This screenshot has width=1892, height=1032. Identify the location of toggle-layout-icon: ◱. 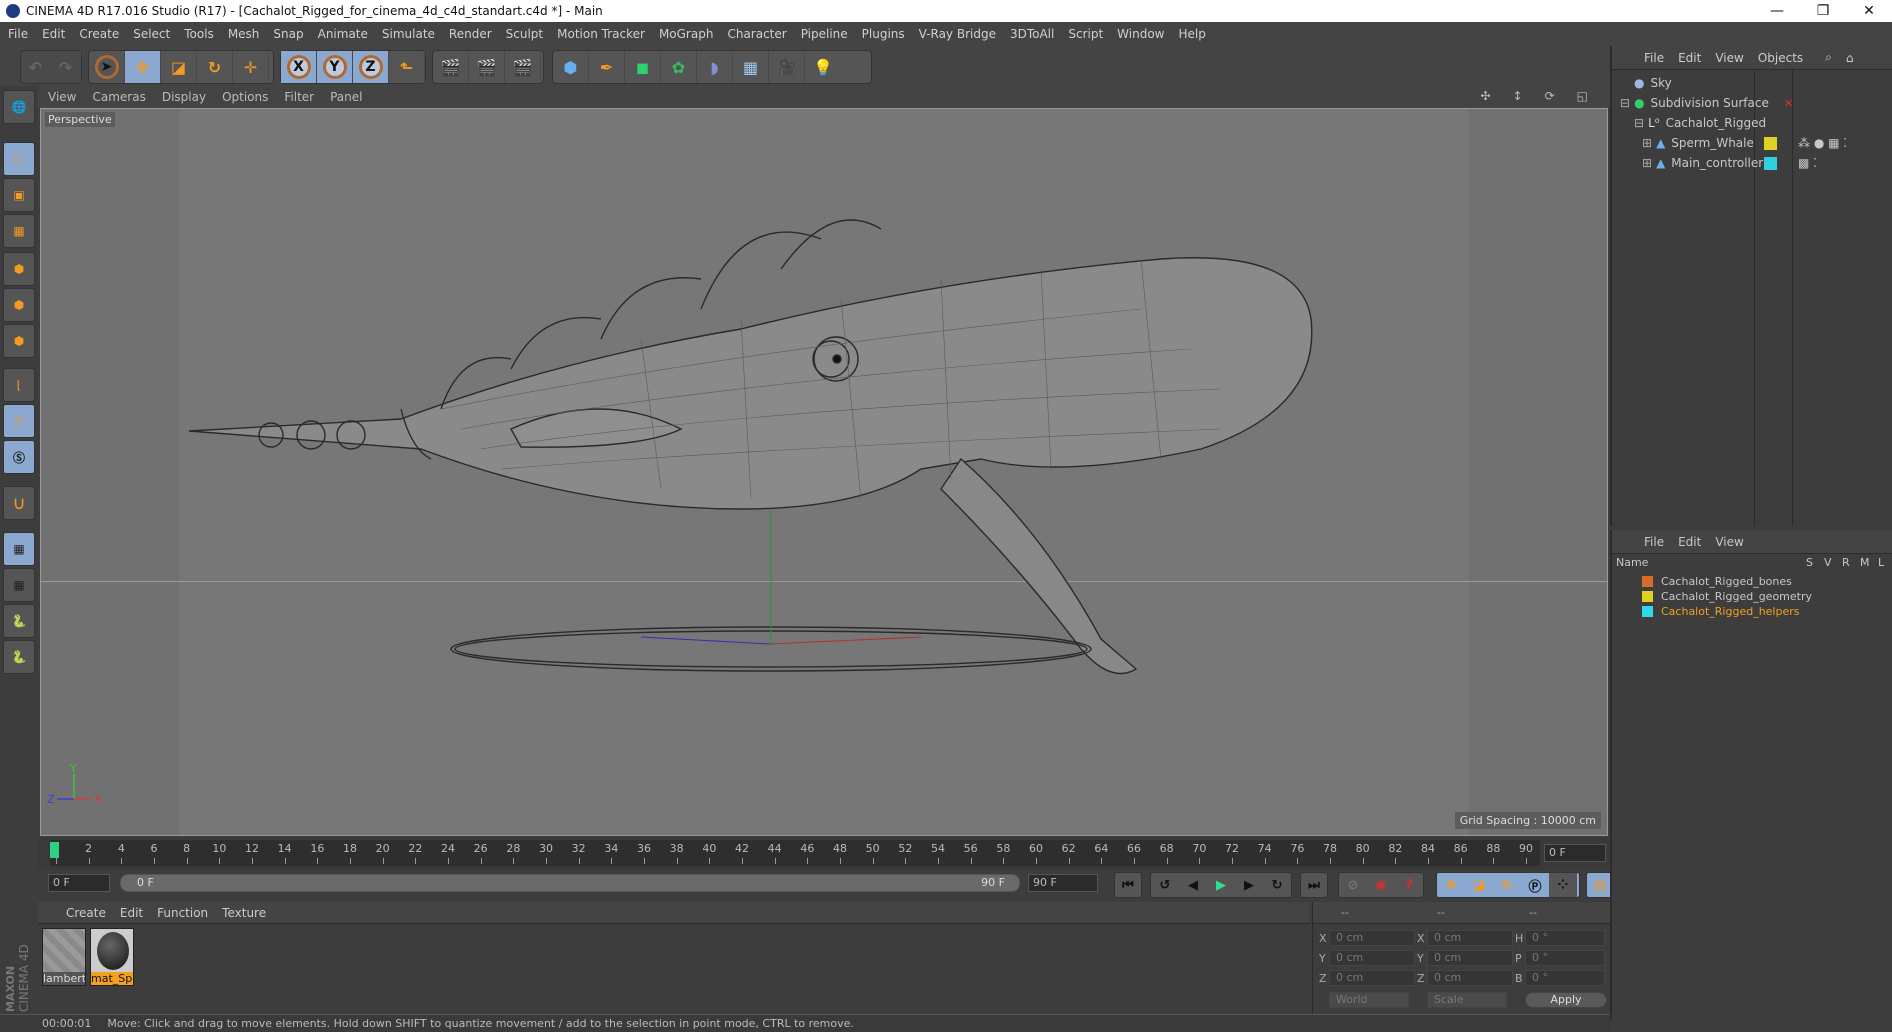
(1582, 96).